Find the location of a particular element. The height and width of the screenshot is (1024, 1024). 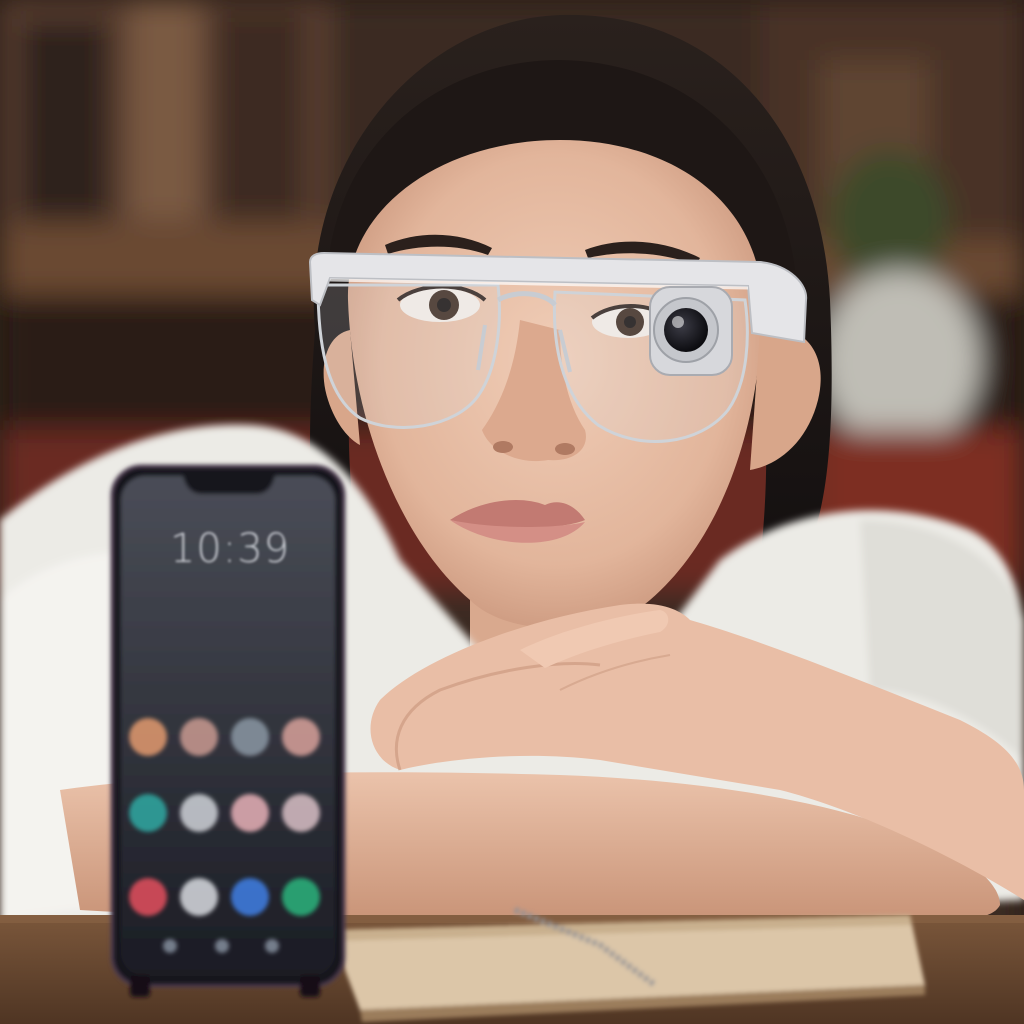

app-icon-white is located at coordinates (199, 813).